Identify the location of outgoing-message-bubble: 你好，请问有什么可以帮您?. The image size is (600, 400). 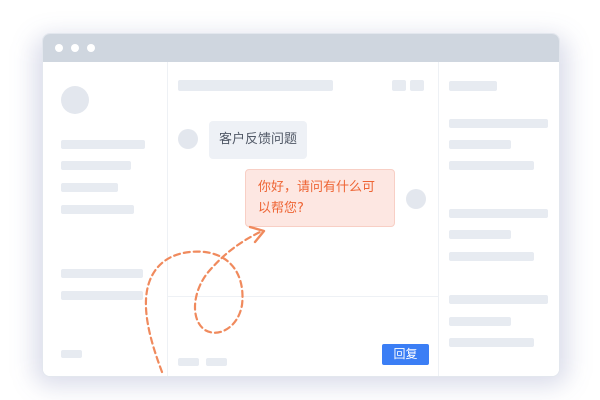
(320, 198).